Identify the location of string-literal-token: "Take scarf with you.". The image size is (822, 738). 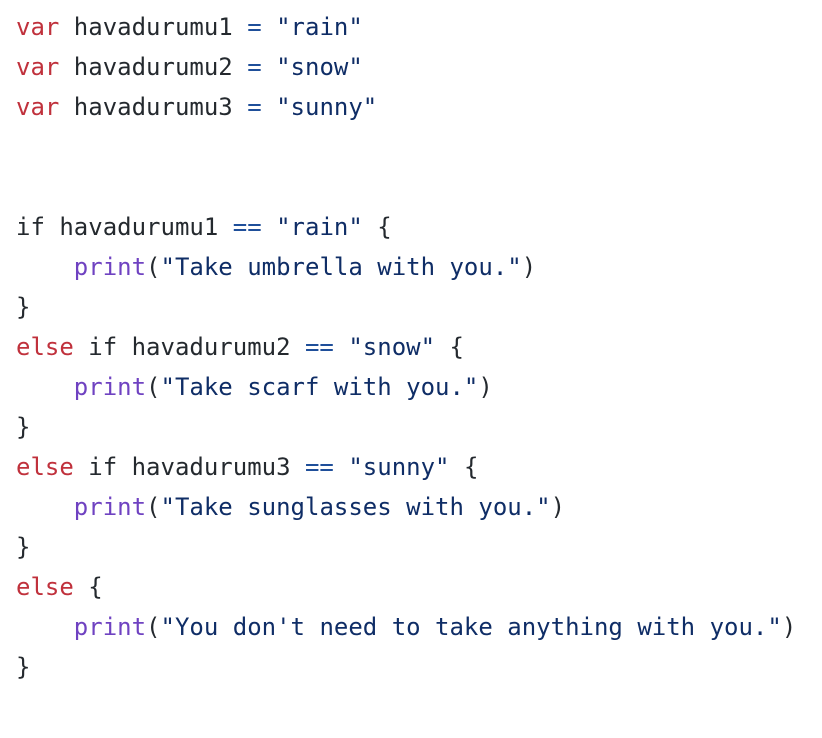
(319, 387).